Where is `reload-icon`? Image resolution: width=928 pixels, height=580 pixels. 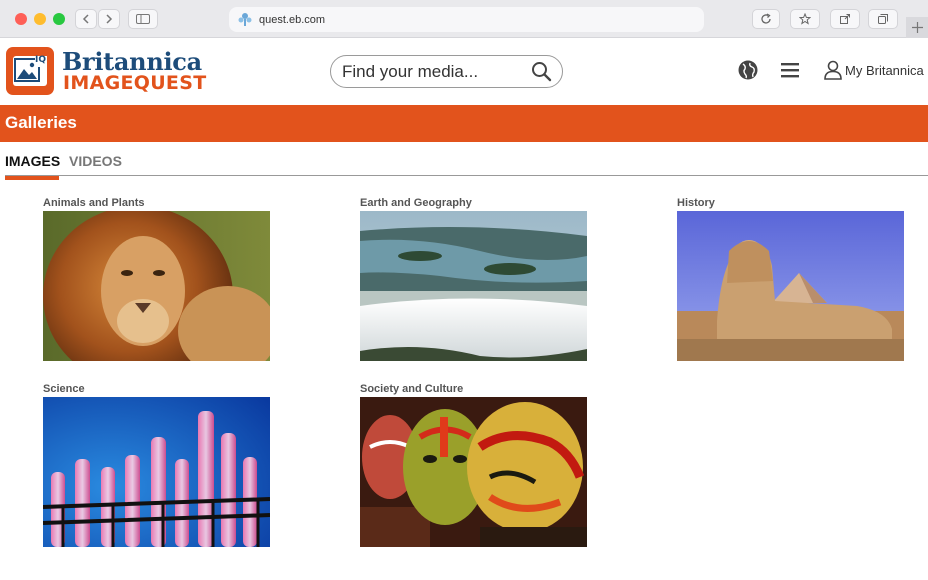
reload-icon is located at coordinates (766, 18).